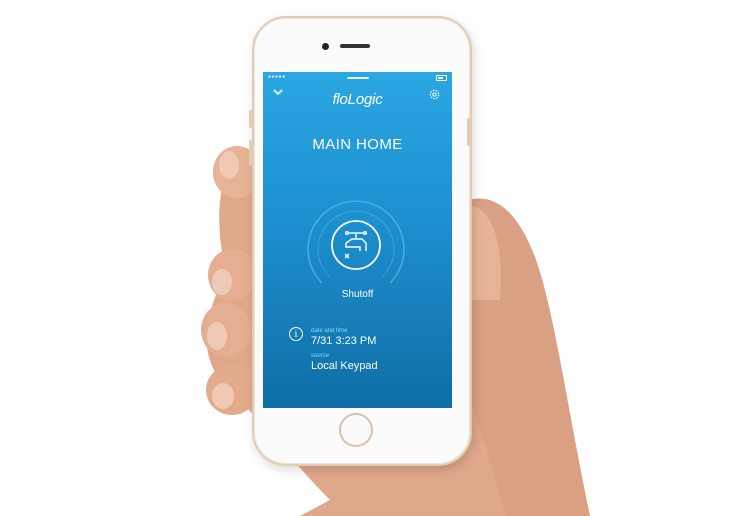 This screenshot has width=742, height=516. Describe the element at coordinates (441, 78) in the screenshot. I see `battery-icon` at that location.